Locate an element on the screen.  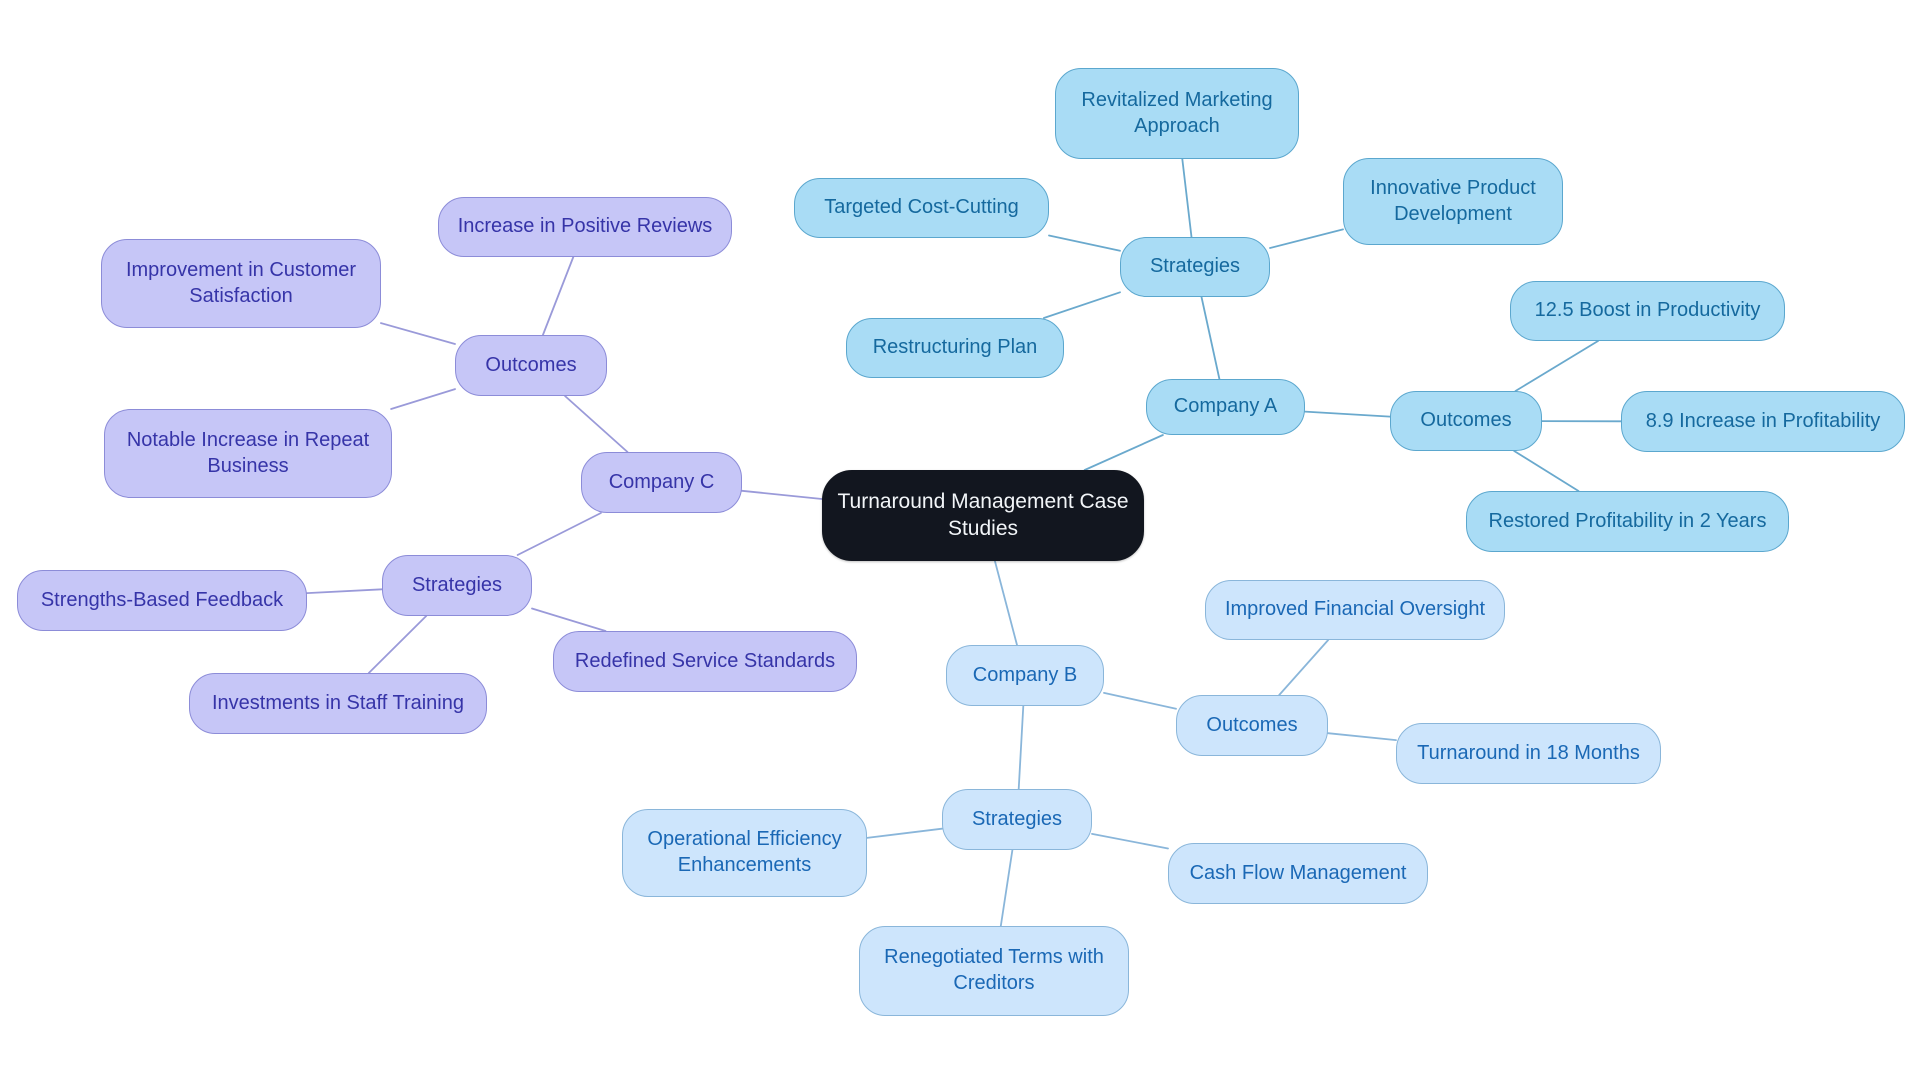
node-label: Strengths-Based Feedback is located at coordinates (162, 599).